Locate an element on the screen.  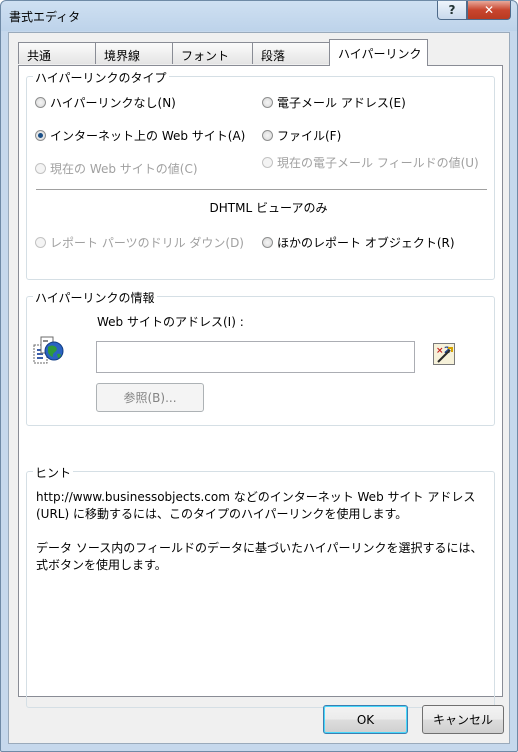
radio-file: ファイル(F) is located at coordinates (301, 135).